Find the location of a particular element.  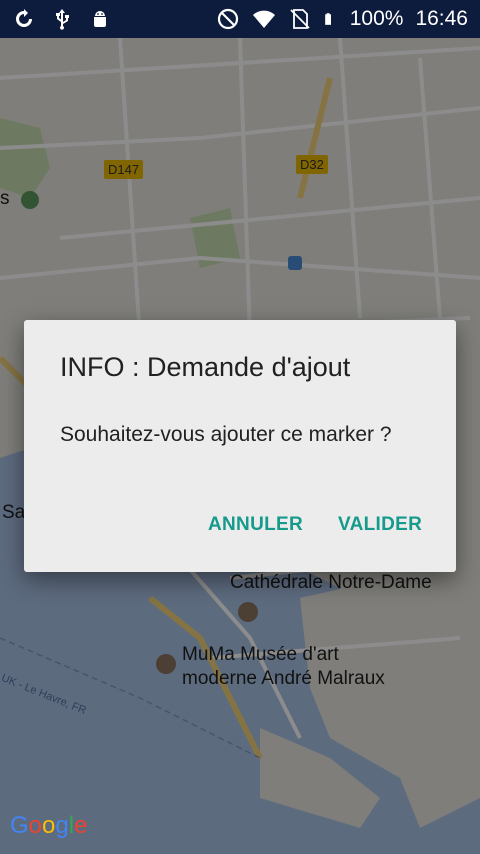

dialog-title: INFO : Demande d'ajout is located at coordinates (205, 367).